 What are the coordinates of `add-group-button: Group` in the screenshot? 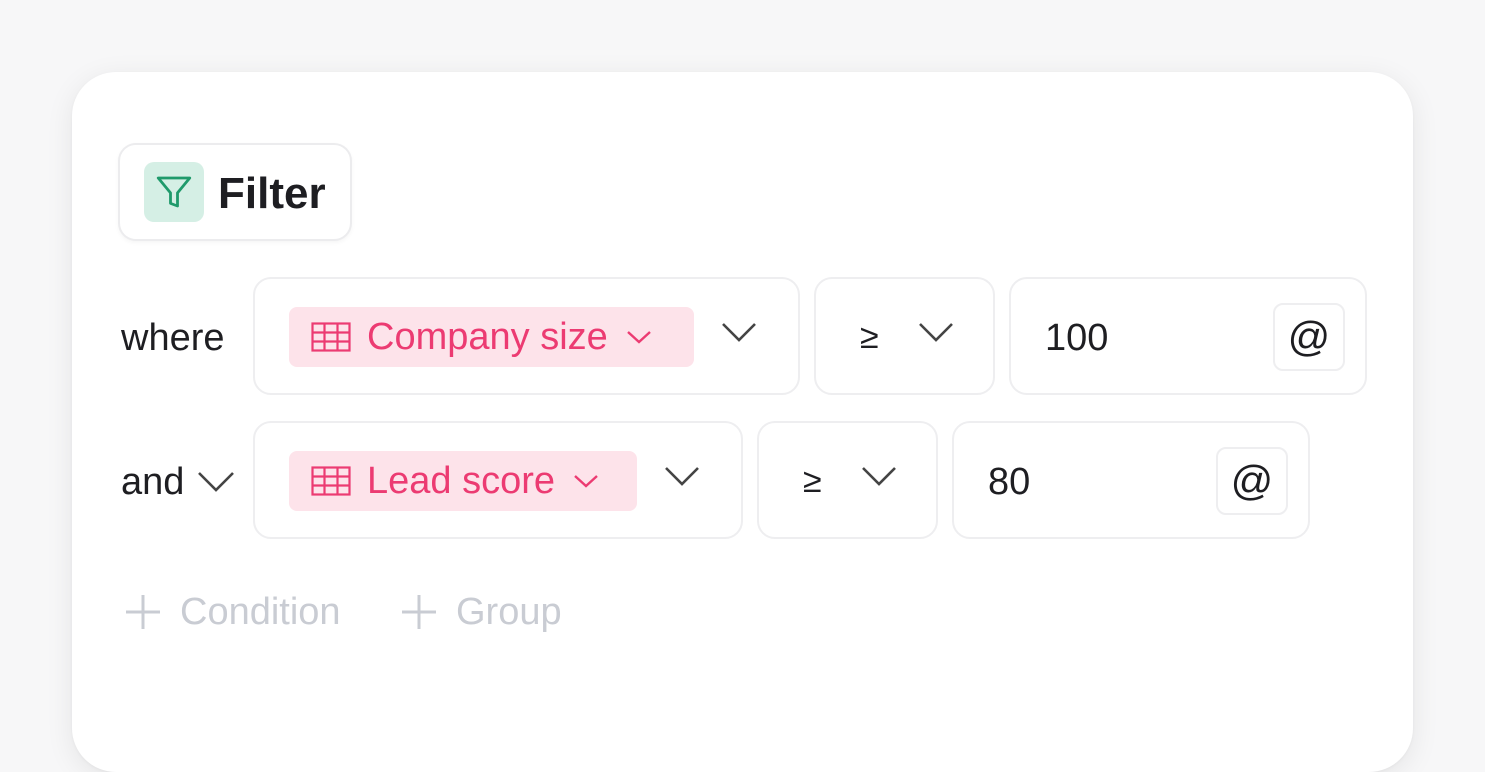 It's located at (481, 612).